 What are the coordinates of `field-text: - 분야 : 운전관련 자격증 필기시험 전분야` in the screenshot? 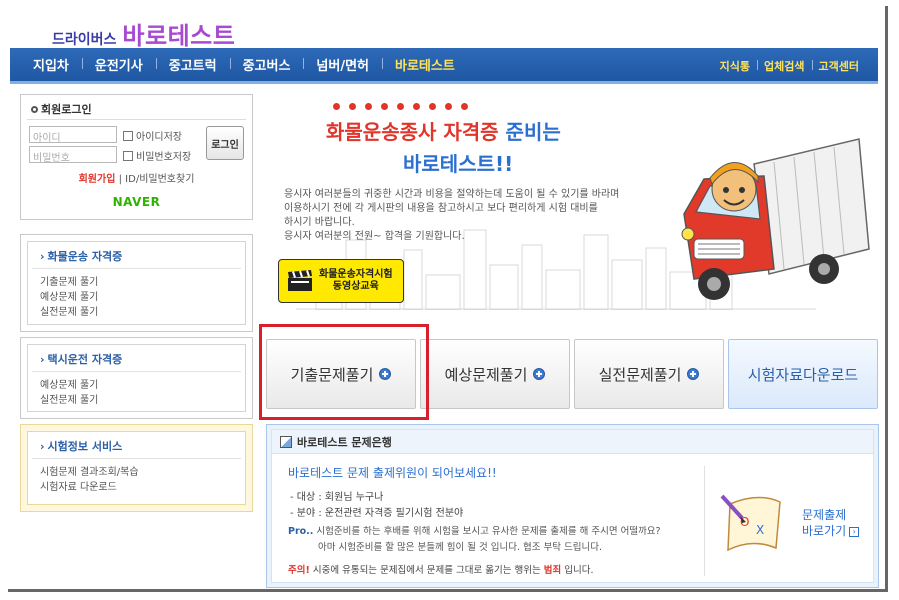 It's located at (377, 513).